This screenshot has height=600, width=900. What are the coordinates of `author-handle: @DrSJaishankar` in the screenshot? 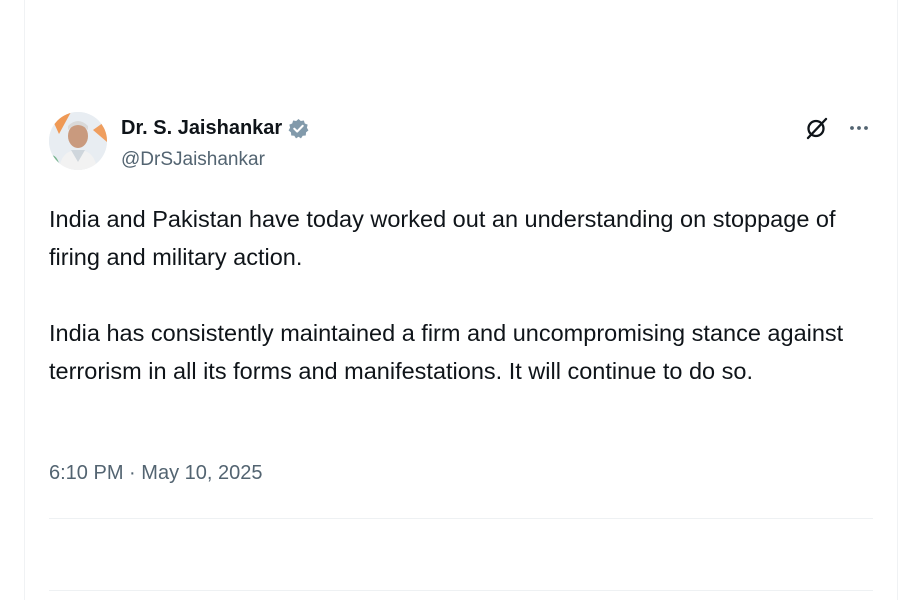 It's located at (193, 160).